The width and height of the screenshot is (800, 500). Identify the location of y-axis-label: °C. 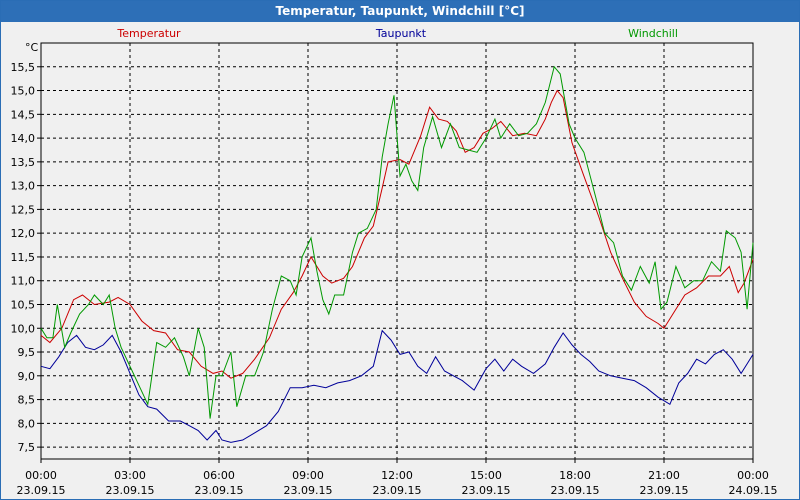
(32, 47).